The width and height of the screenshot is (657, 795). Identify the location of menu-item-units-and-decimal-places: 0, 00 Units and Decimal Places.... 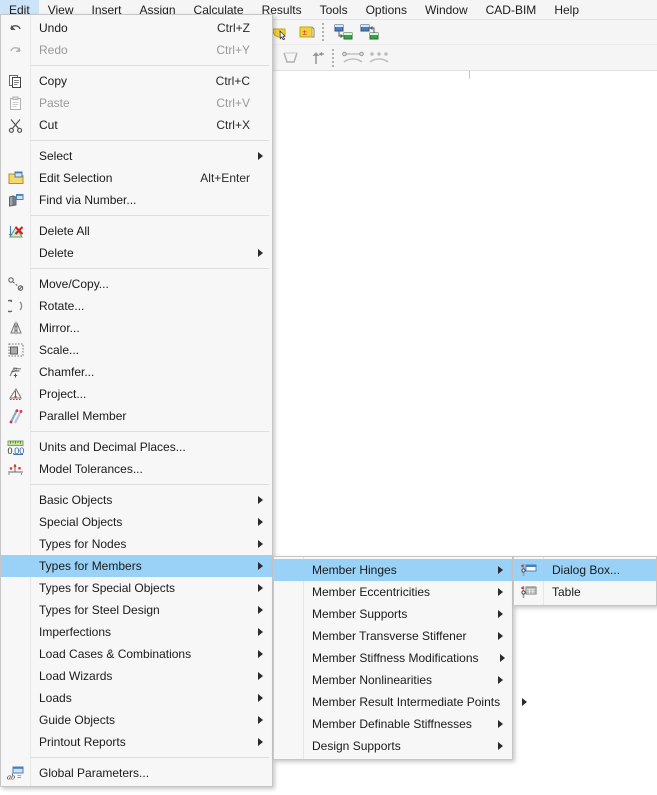
(136, 447).